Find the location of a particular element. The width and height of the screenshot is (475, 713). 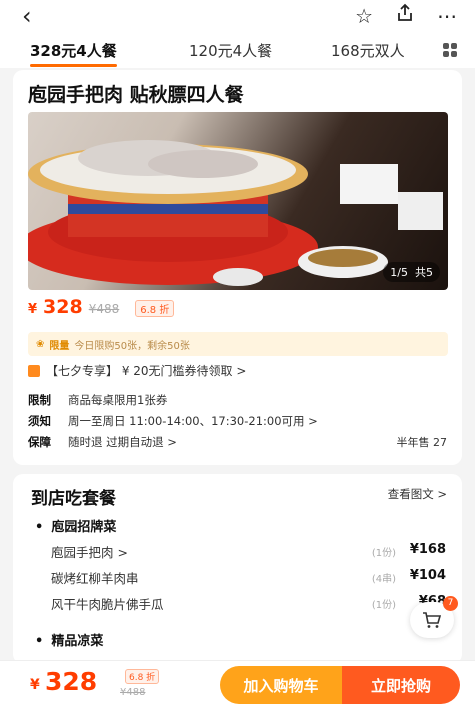

star-icon: ☆ is located at coordinates (364, 16).